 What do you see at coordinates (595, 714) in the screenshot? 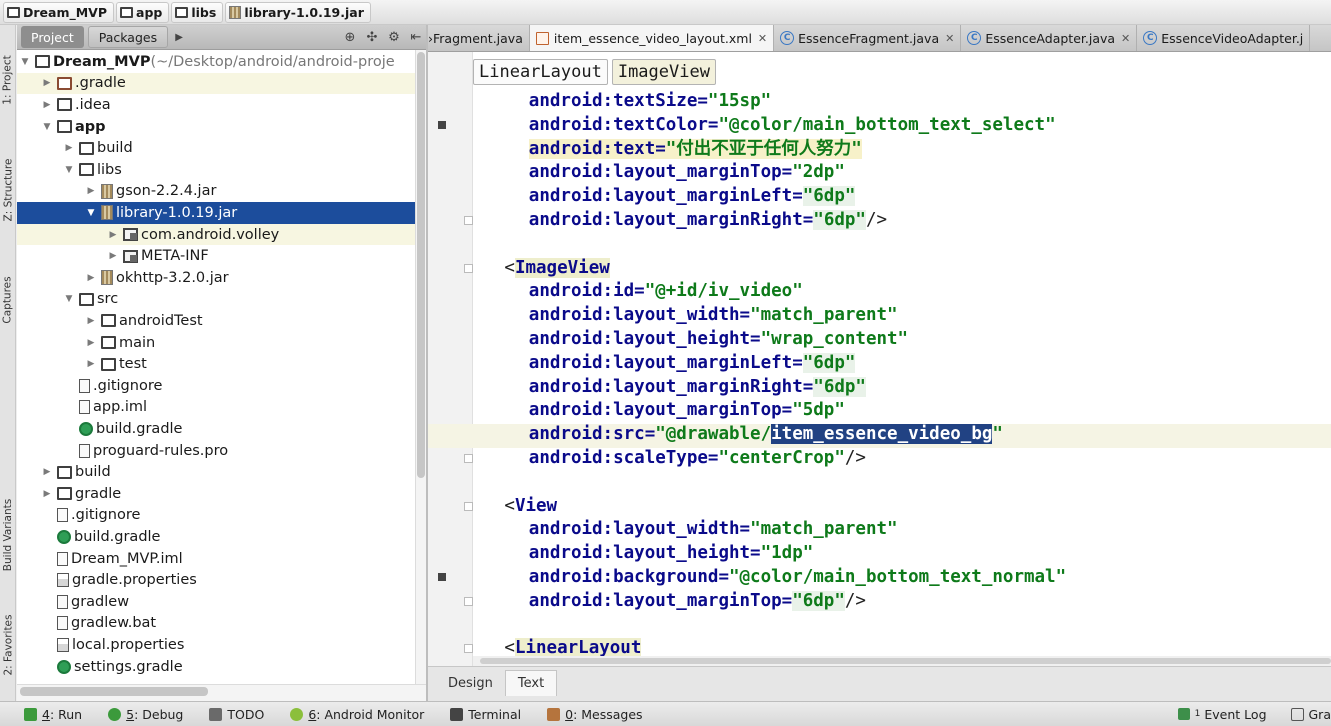
I see `tool-window-button: 0: Messages` at bounding box center [595, 714].